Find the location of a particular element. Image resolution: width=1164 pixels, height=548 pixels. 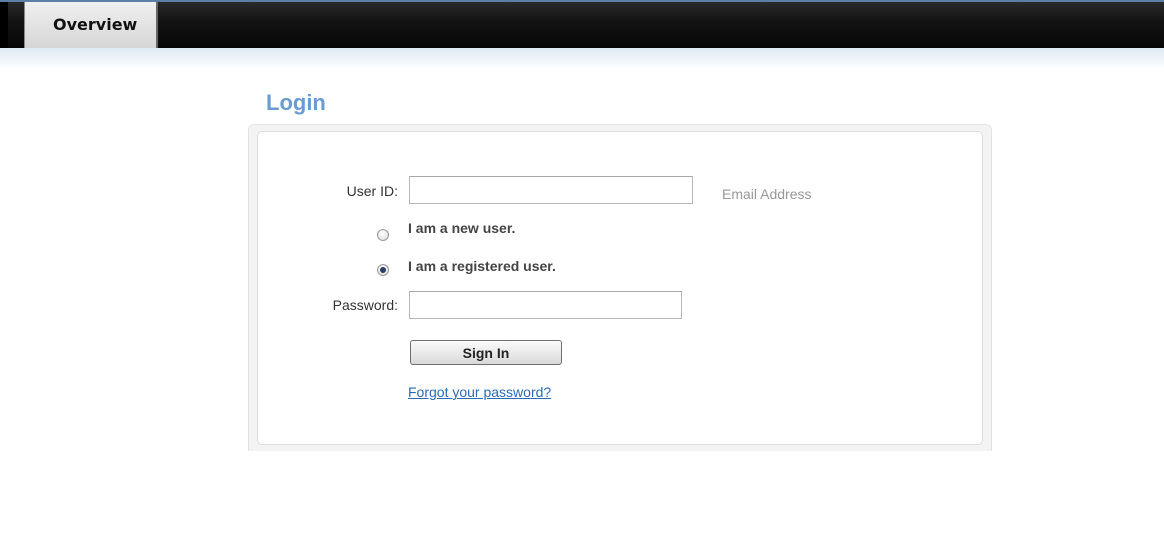

registered-user-radio-label: I am a registered user. is located at coordinates (482, 266).